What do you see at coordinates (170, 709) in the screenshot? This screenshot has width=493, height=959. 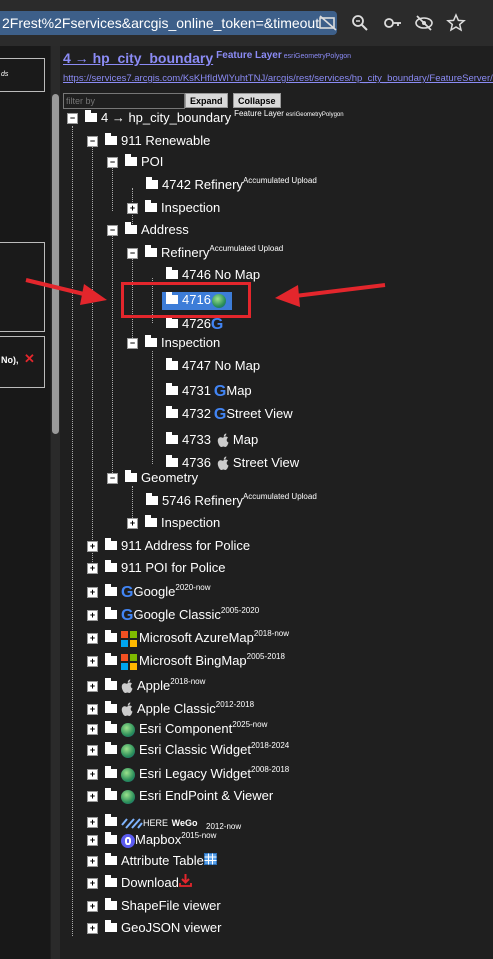 I see `tree-node-apple-classic: + Apple Classic2012-2018` at bounding box center [170, 709].